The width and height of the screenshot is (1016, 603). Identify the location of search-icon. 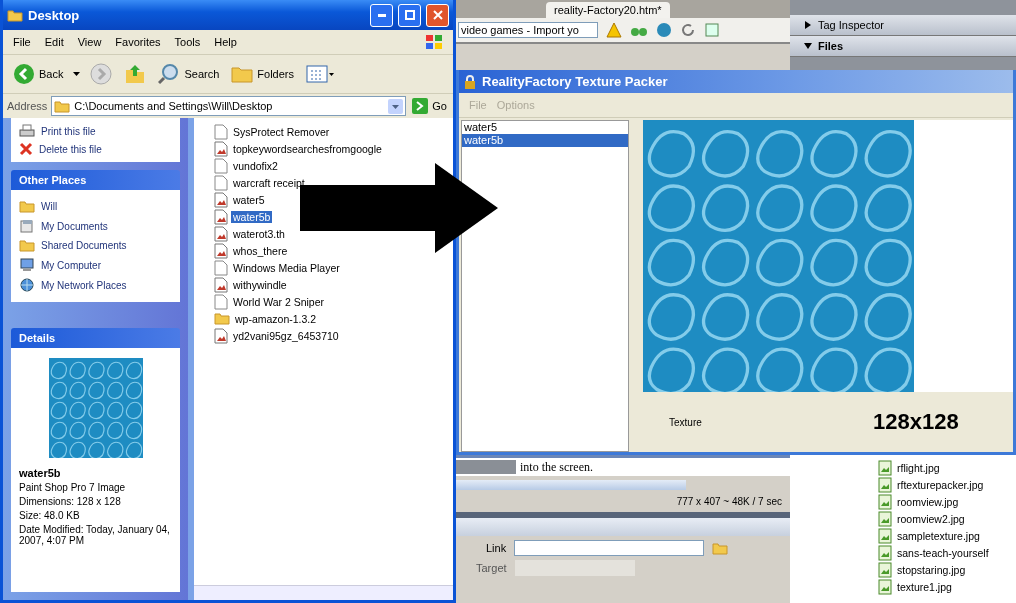
(169, 74).